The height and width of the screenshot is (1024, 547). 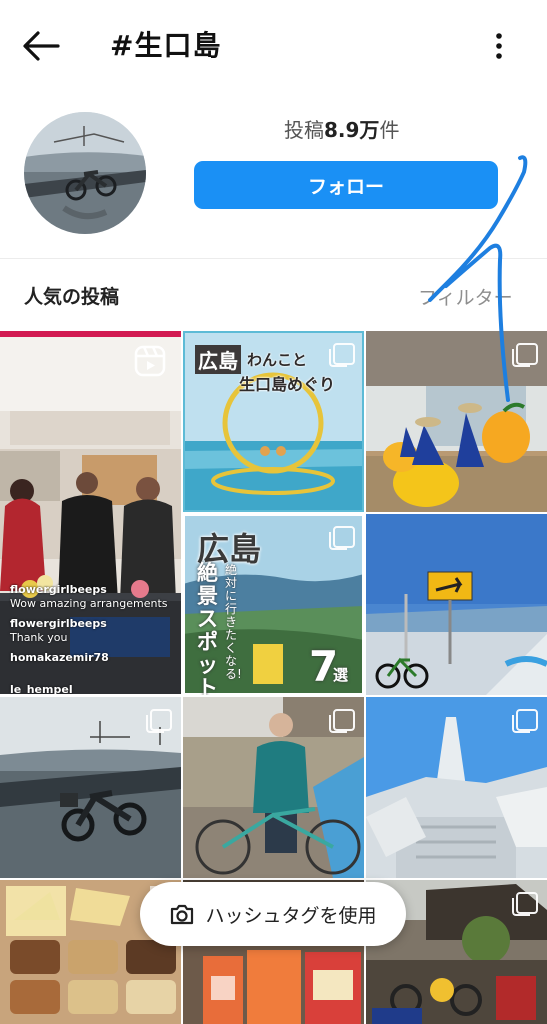 What do you see at coordinates (218, 359) in the screenshot?
I see `tile-text-line1: 広島` at bounding box center [218, 359].